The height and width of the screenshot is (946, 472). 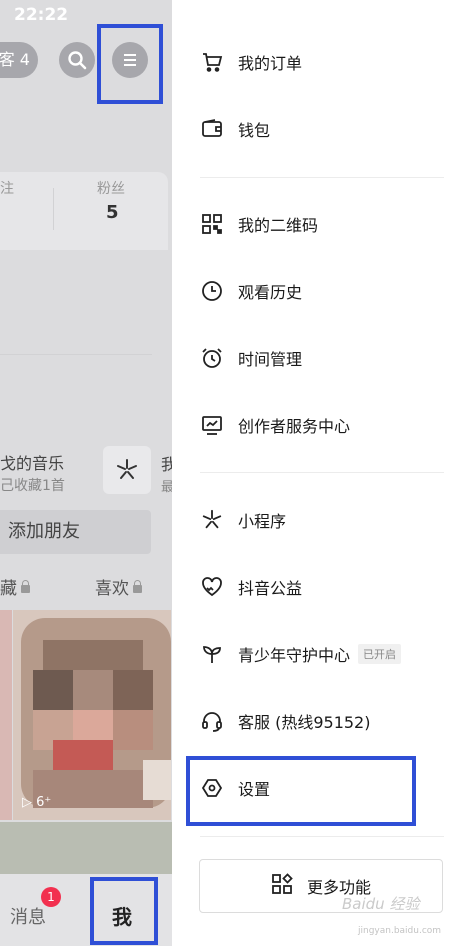 What do you see at coordinates (270, 359) in the screenshot?
I see `menu-item-label: 时间管理` at bounding box center [270, 359].